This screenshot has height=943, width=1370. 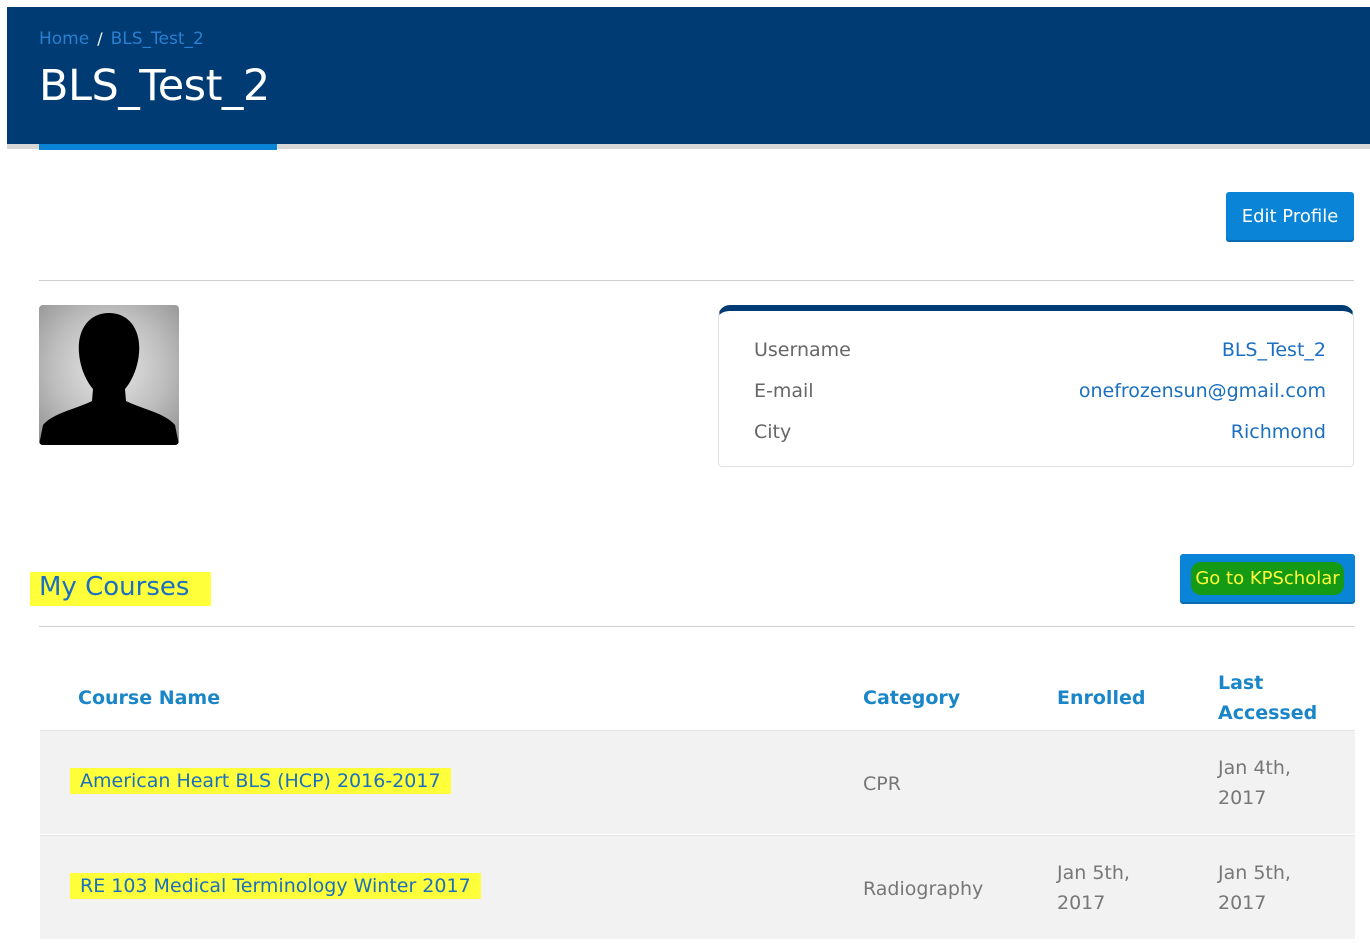 I want to click on user-silhouette-icon, so click(x=109, y=379).